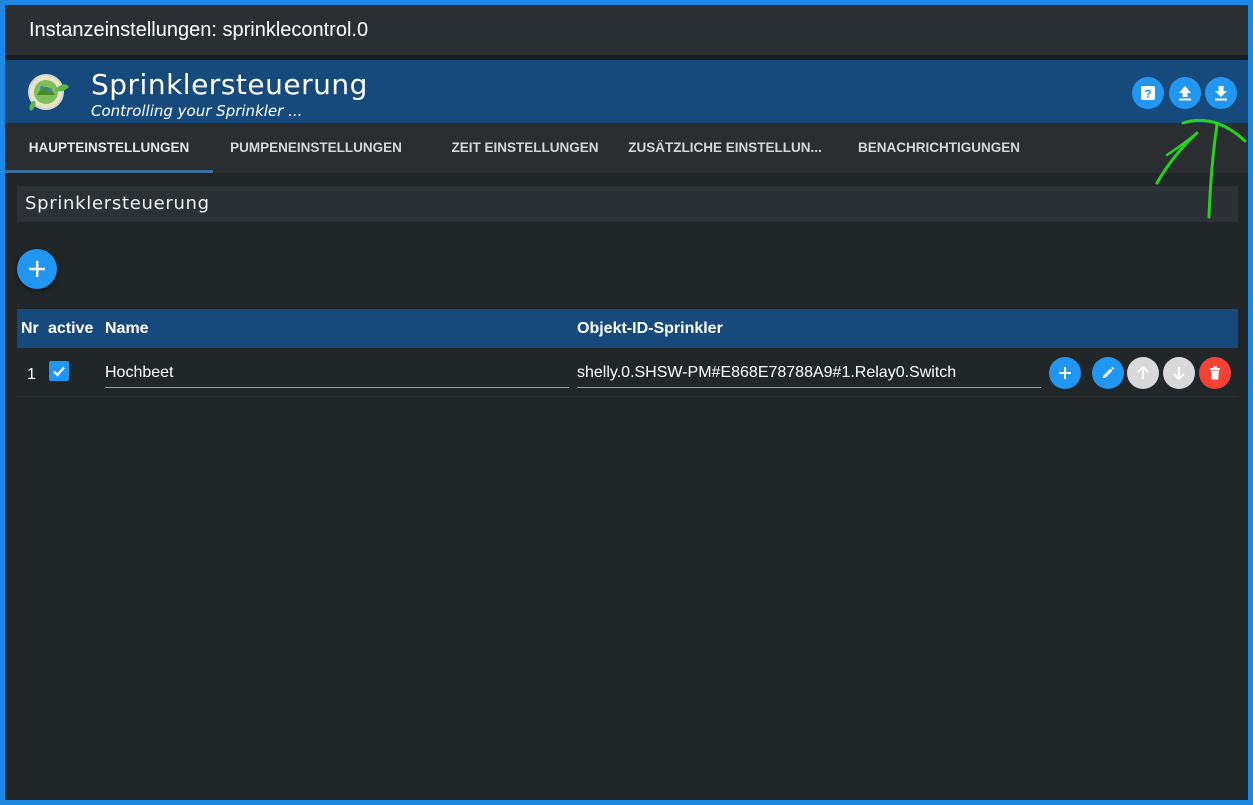 Image resolution: width=1253 pixels, height=805 pixels. Describe the element at coordinates (71, 328) in the screenshot. I see `column-header-active: active` at that location.